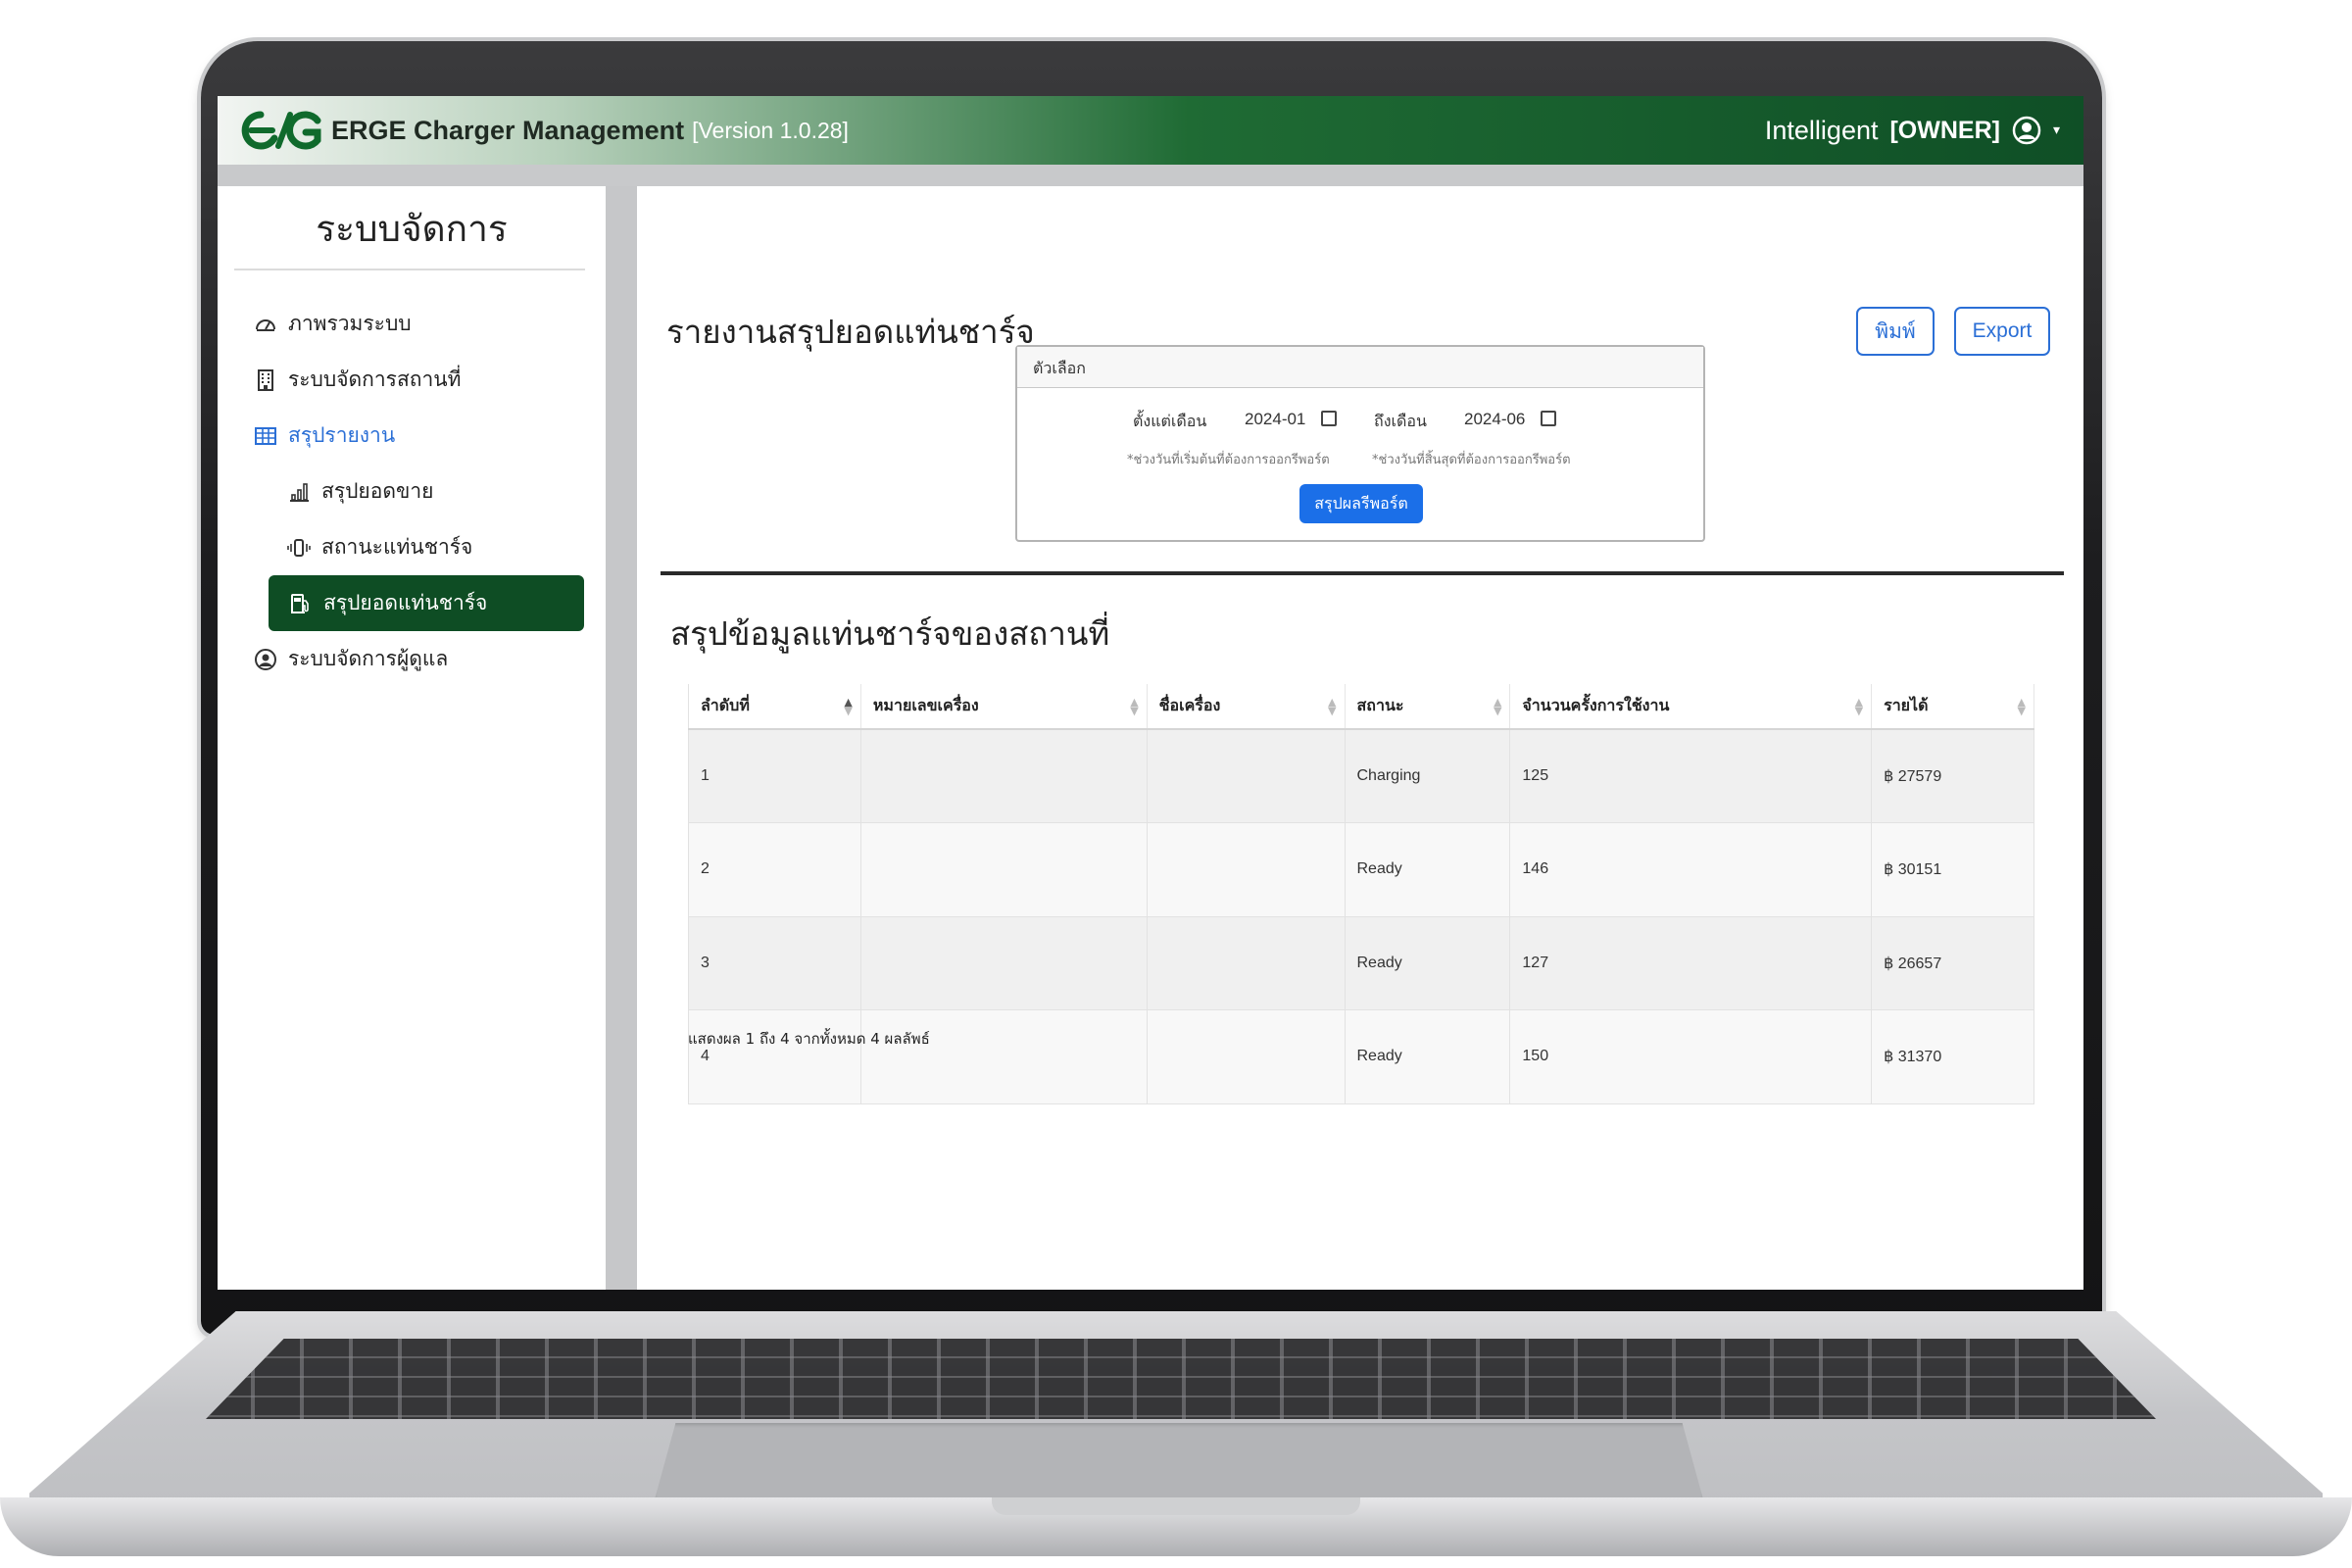 This screenshot has width=2352, height=1568. Describe the element at coordinates (774, 1056) in the screenshot. I see `cell-no: 4` at that location.